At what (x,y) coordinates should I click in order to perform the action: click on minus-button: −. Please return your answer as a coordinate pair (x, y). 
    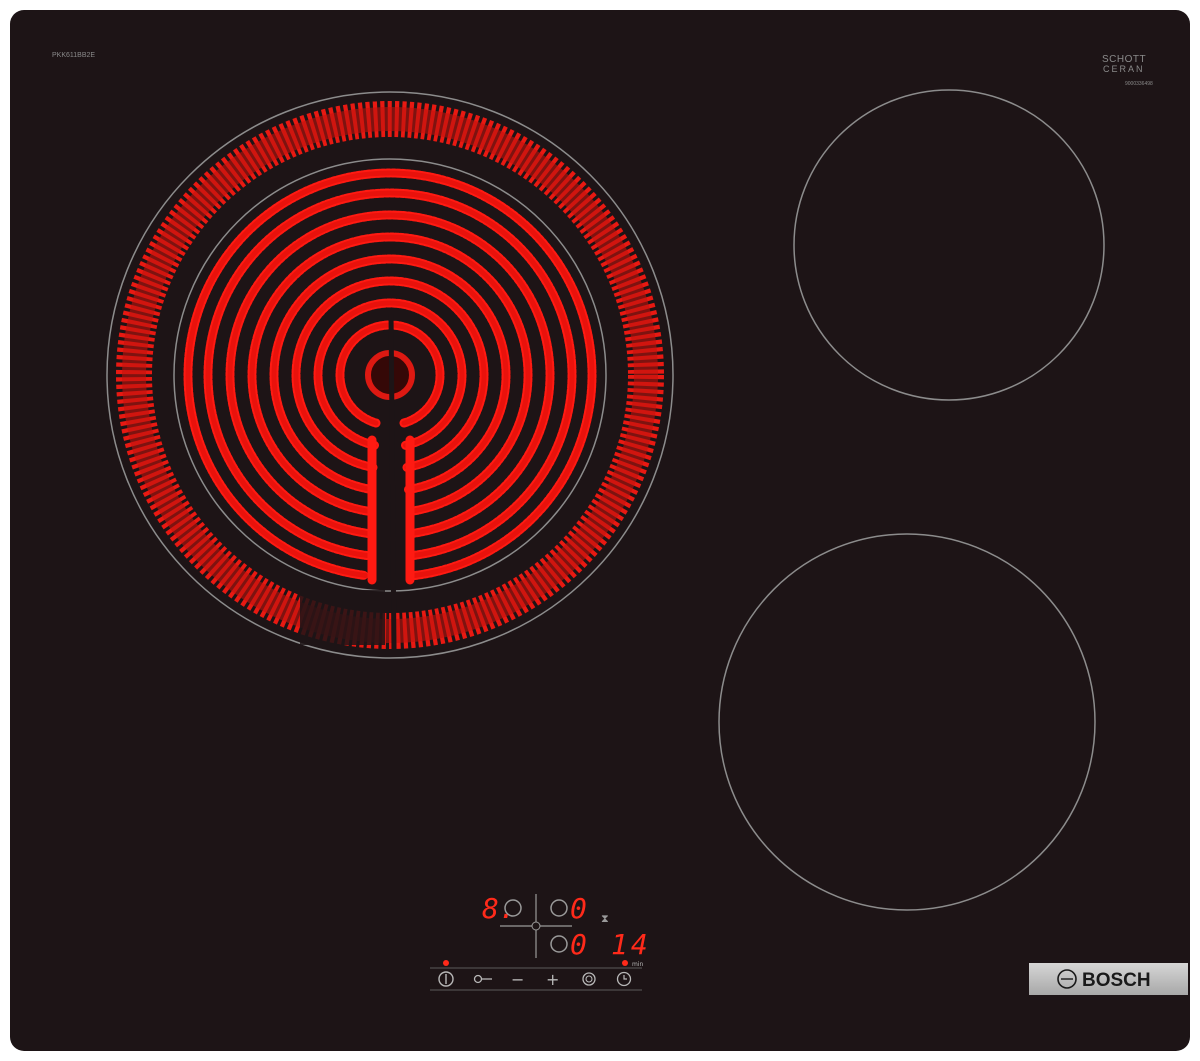
    Looking at the image, I should click on (517, 979).